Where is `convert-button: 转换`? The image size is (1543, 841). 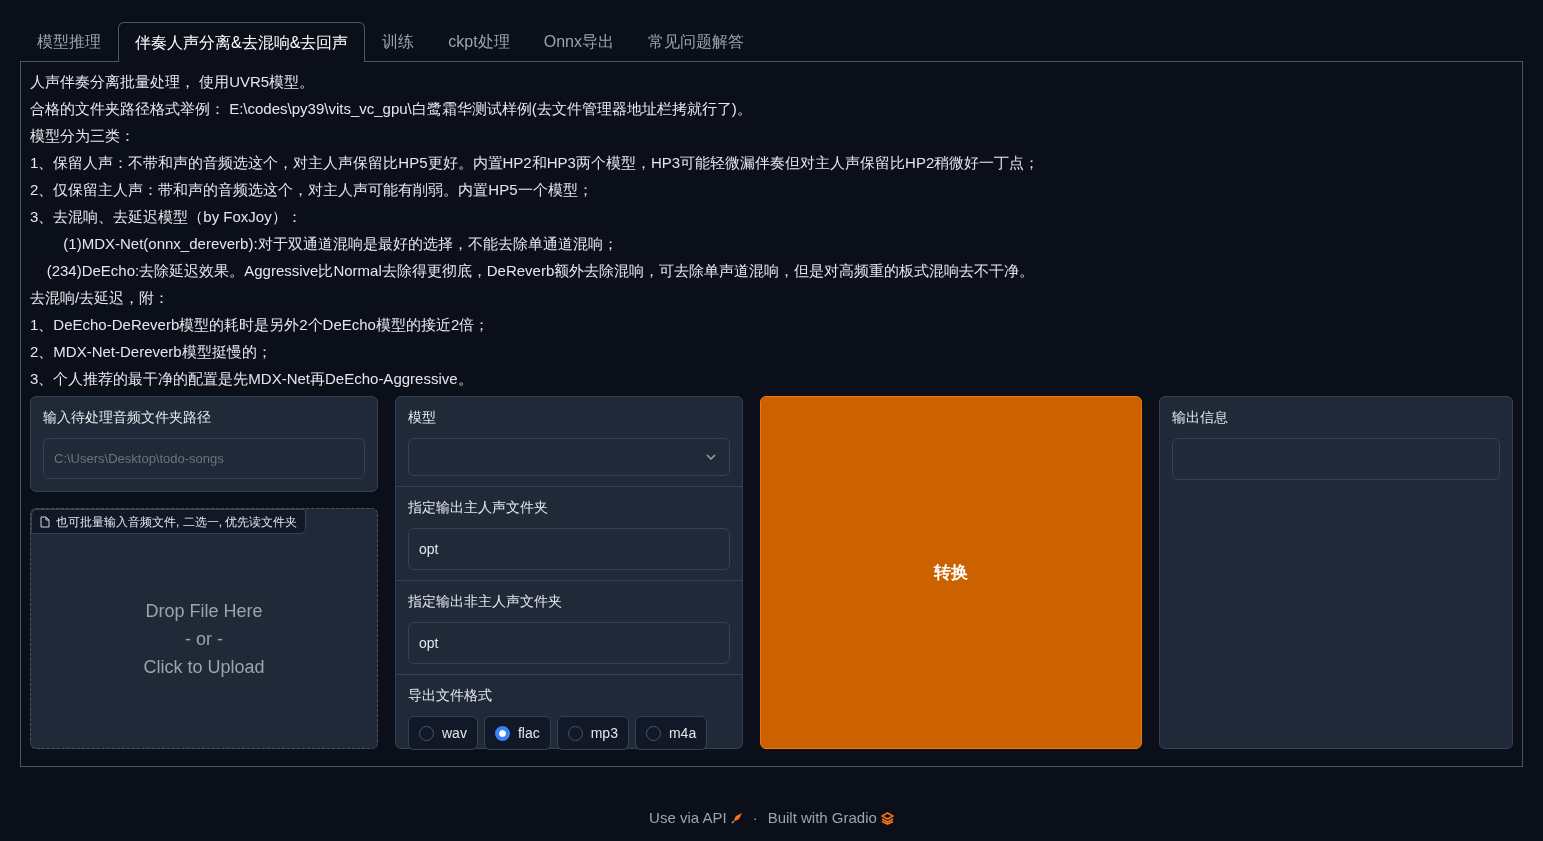 convert-button: 转换 is located at coordinates (951, 572).